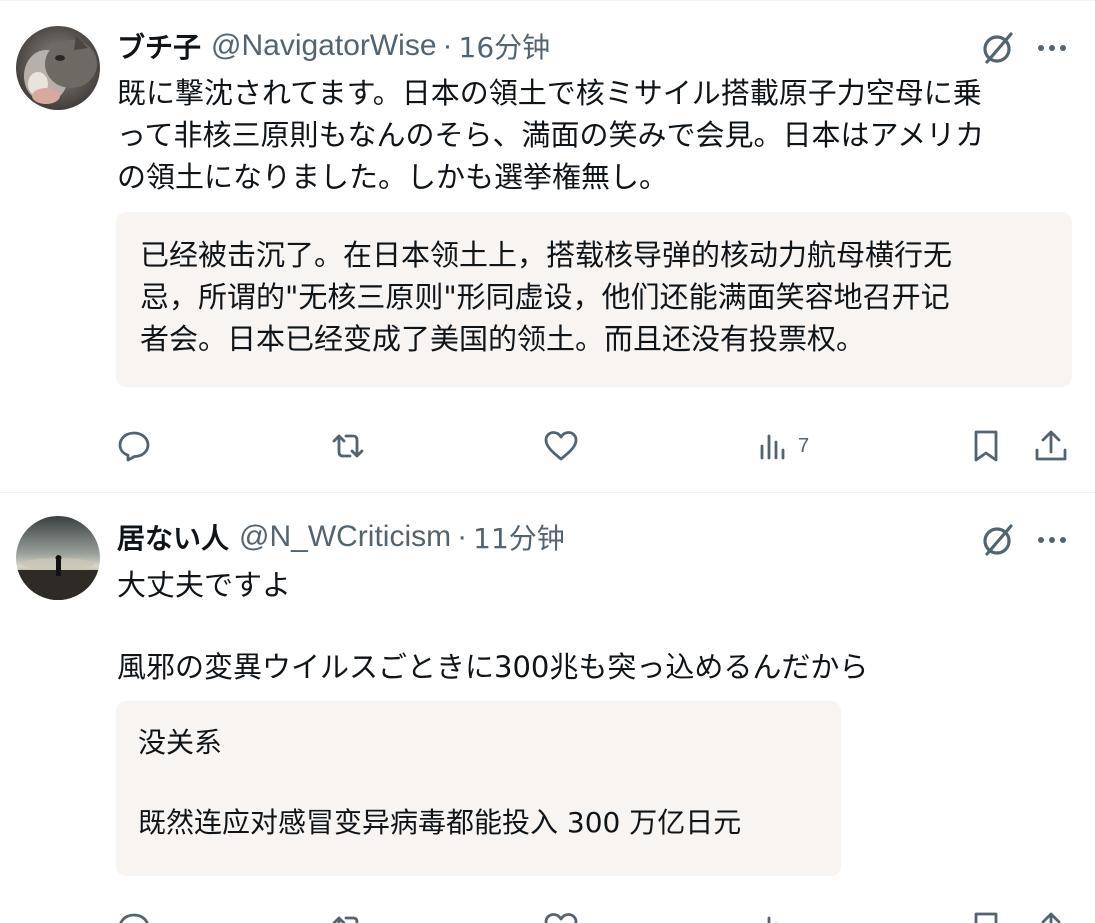 The image size is (1095, 923). What do you see at coordinates (173, 537) in the screenshot?
I see `display-name: 居ない人` at bounding box center [173, 537].